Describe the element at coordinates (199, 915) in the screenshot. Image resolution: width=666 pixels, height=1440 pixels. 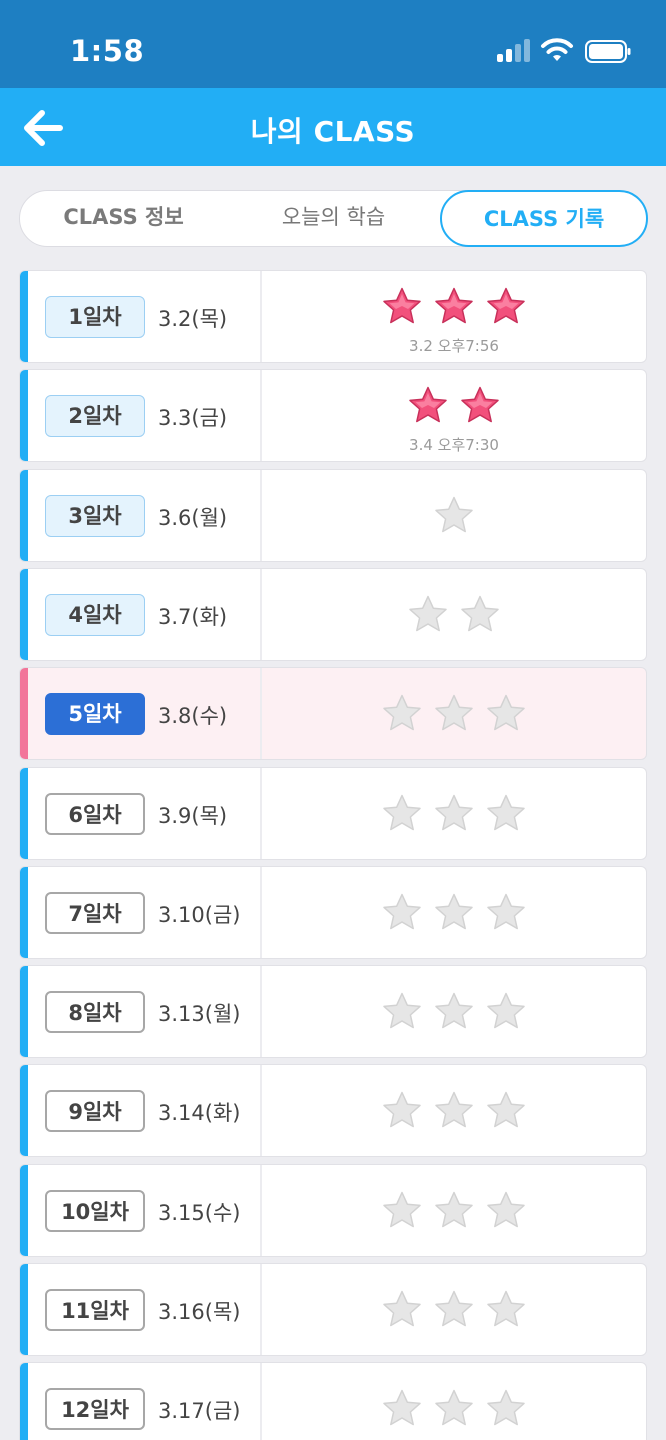
I see `day-date: 3.10(금)` at that location.